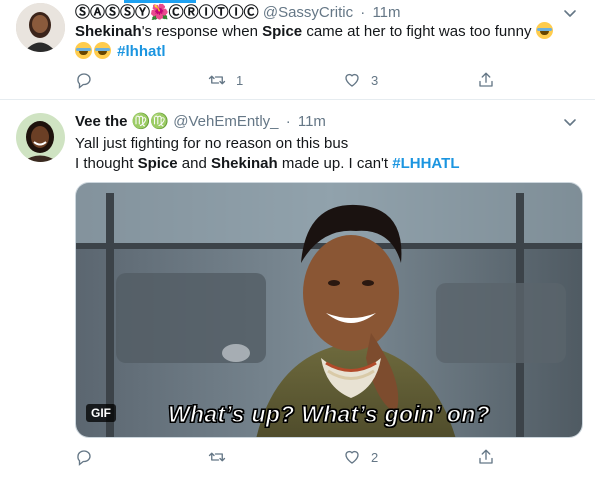 The width and height of the screenshot is (595, 478). I want to click on retweet-count: 1, so click(240, 80).